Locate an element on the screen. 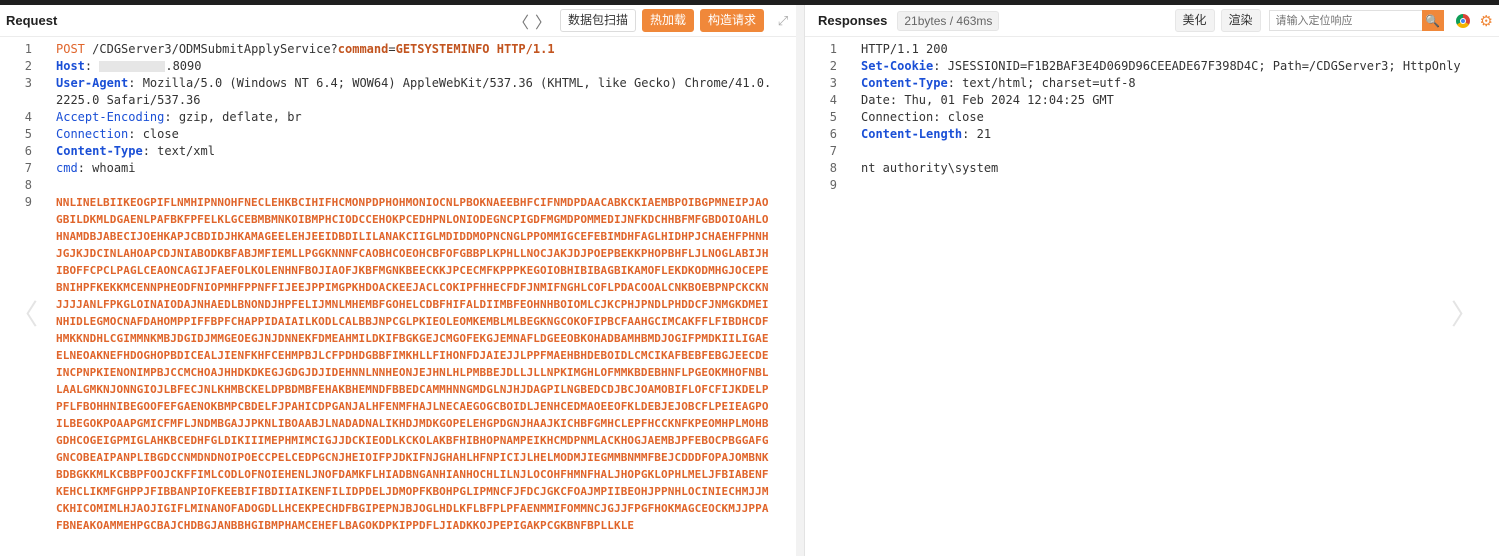 The height and width of the screenshot is (556, 1499). next-arrow-icon: 〉 is located at coordinates (1465, 313).